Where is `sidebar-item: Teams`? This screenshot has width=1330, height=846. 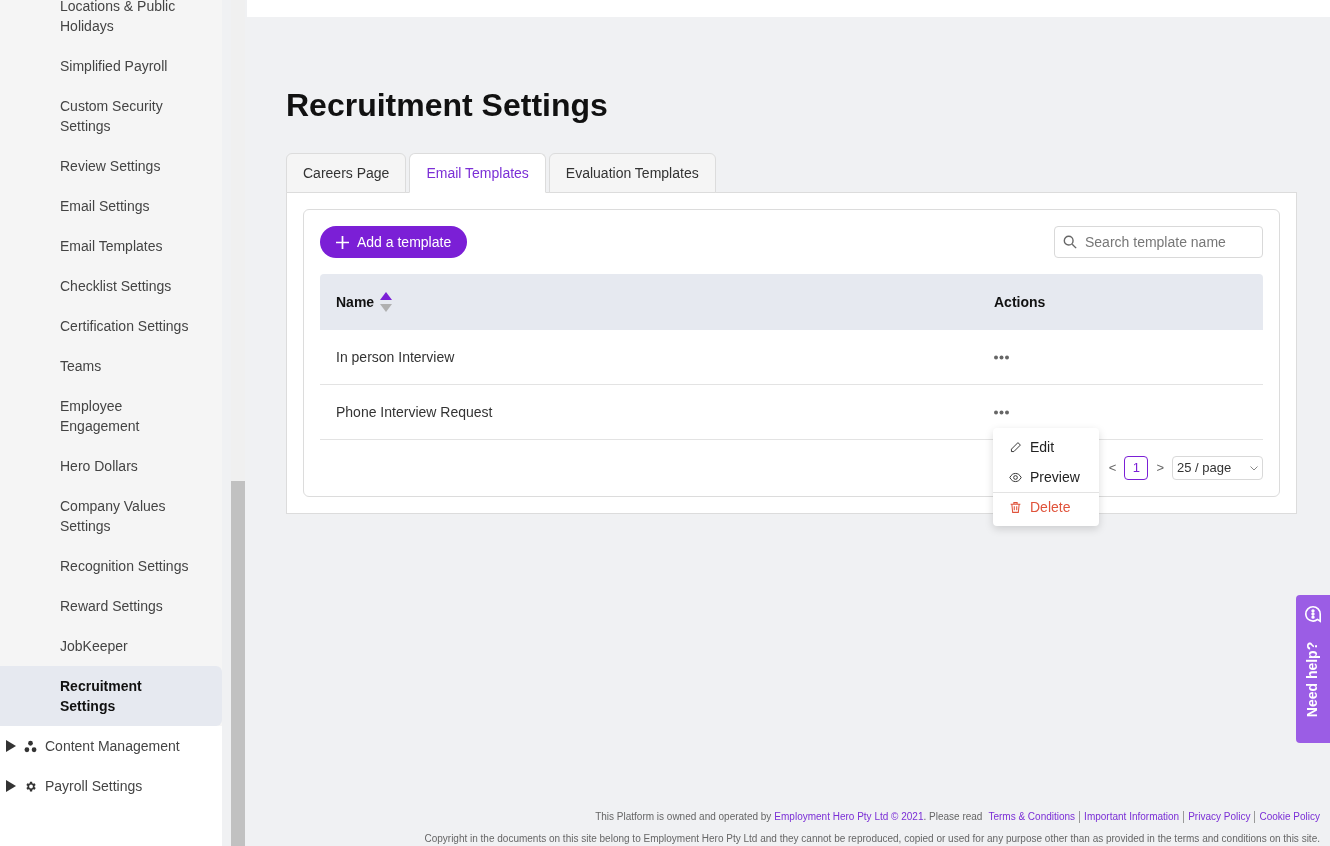 sidebar-item: Teams is located at coordinates (111, 366).